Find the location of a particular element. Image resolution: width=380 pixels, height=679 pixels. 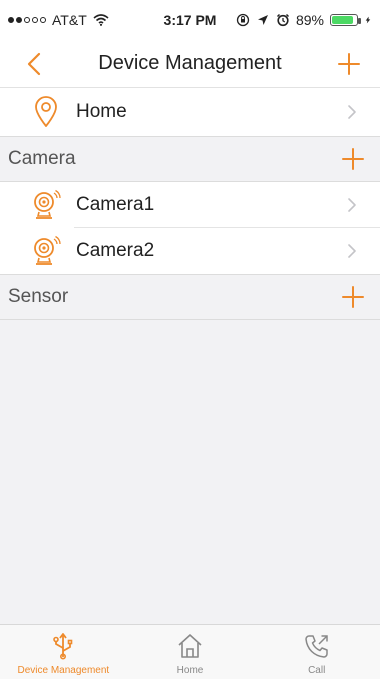

house-icon is located at coordinates (190, 646).